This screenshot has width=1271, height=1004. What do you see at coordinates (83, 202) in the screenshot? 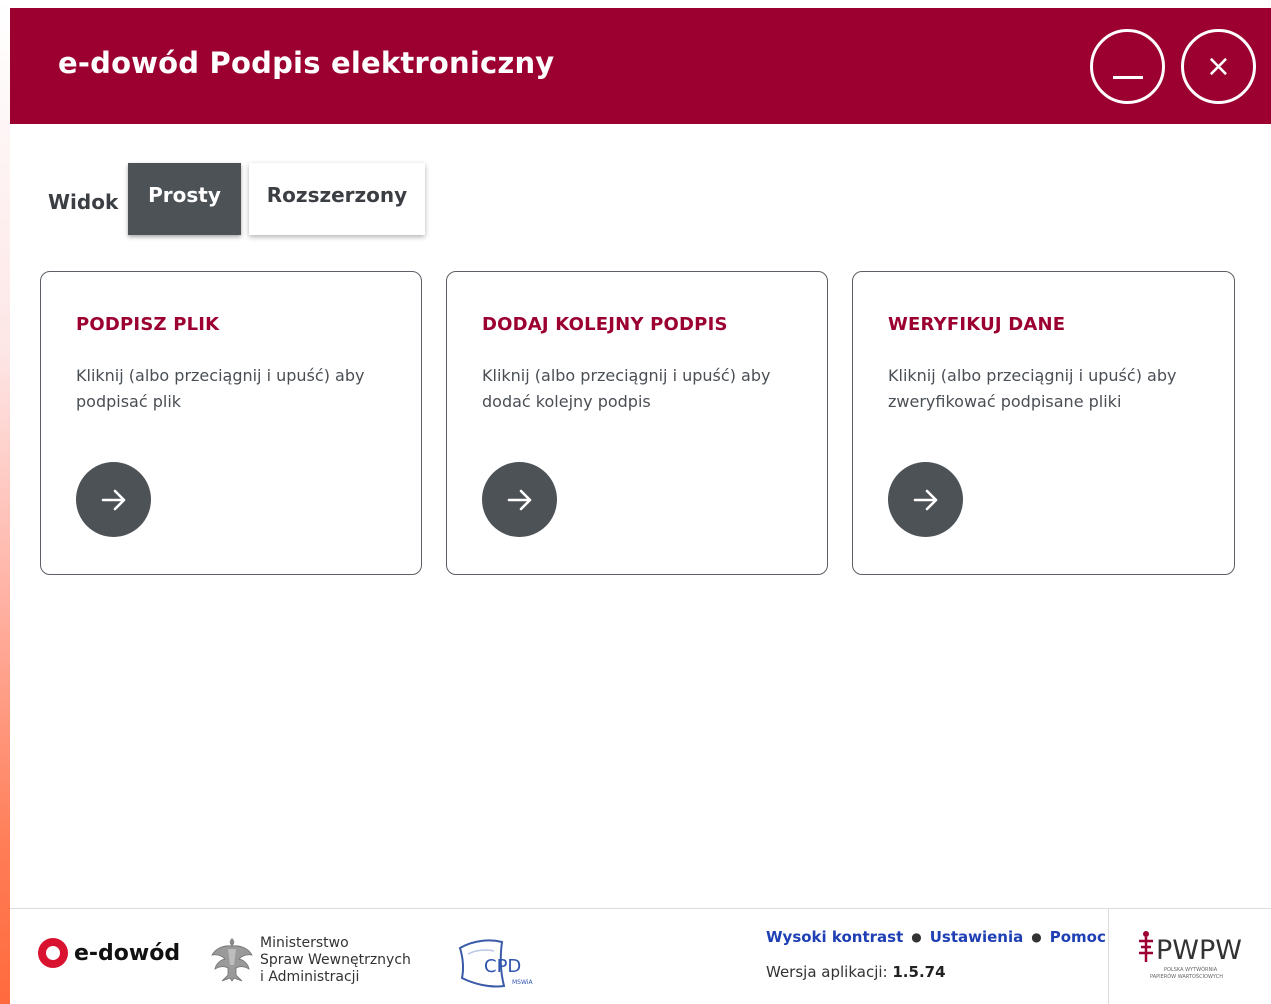
I see `view-label: Widok` at bounding box center [83, 202].